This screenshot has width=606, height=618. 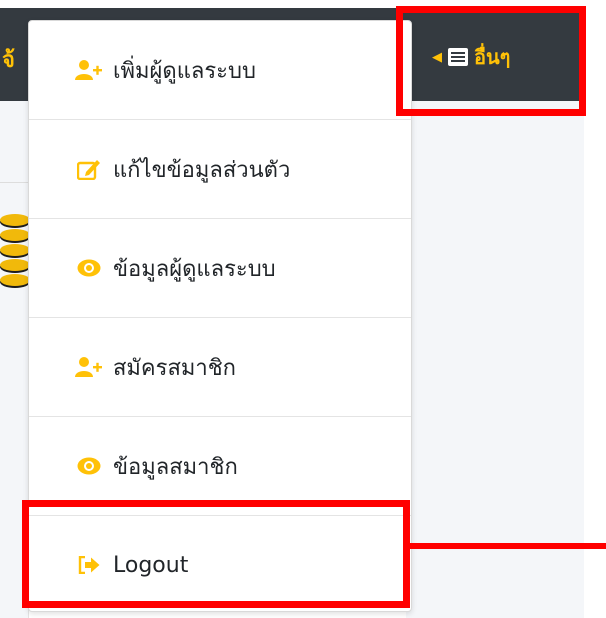 What do you see at coordinates (202, 170) in the screenshot?
I see `menu-item-label: แก้ไขข้อมูลส่วนตัว` at bounding box center [202, 170].